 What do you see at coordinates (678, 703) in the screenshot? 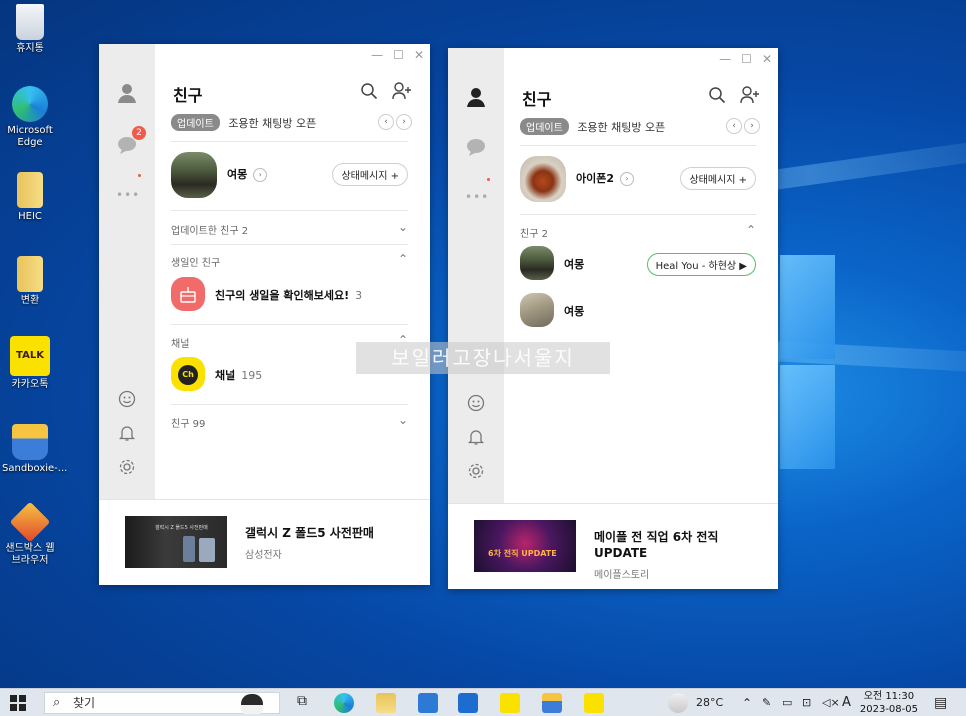
I see `weather-icon` at bounding box center [678, 703].